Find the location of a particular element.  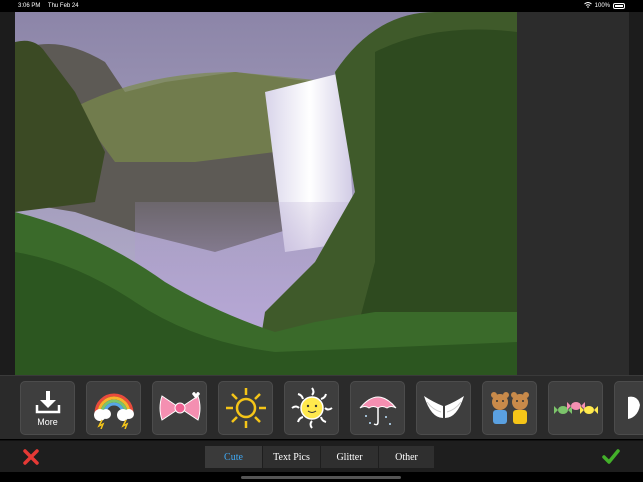

canvas-margin is located at coordinates (573, 193).